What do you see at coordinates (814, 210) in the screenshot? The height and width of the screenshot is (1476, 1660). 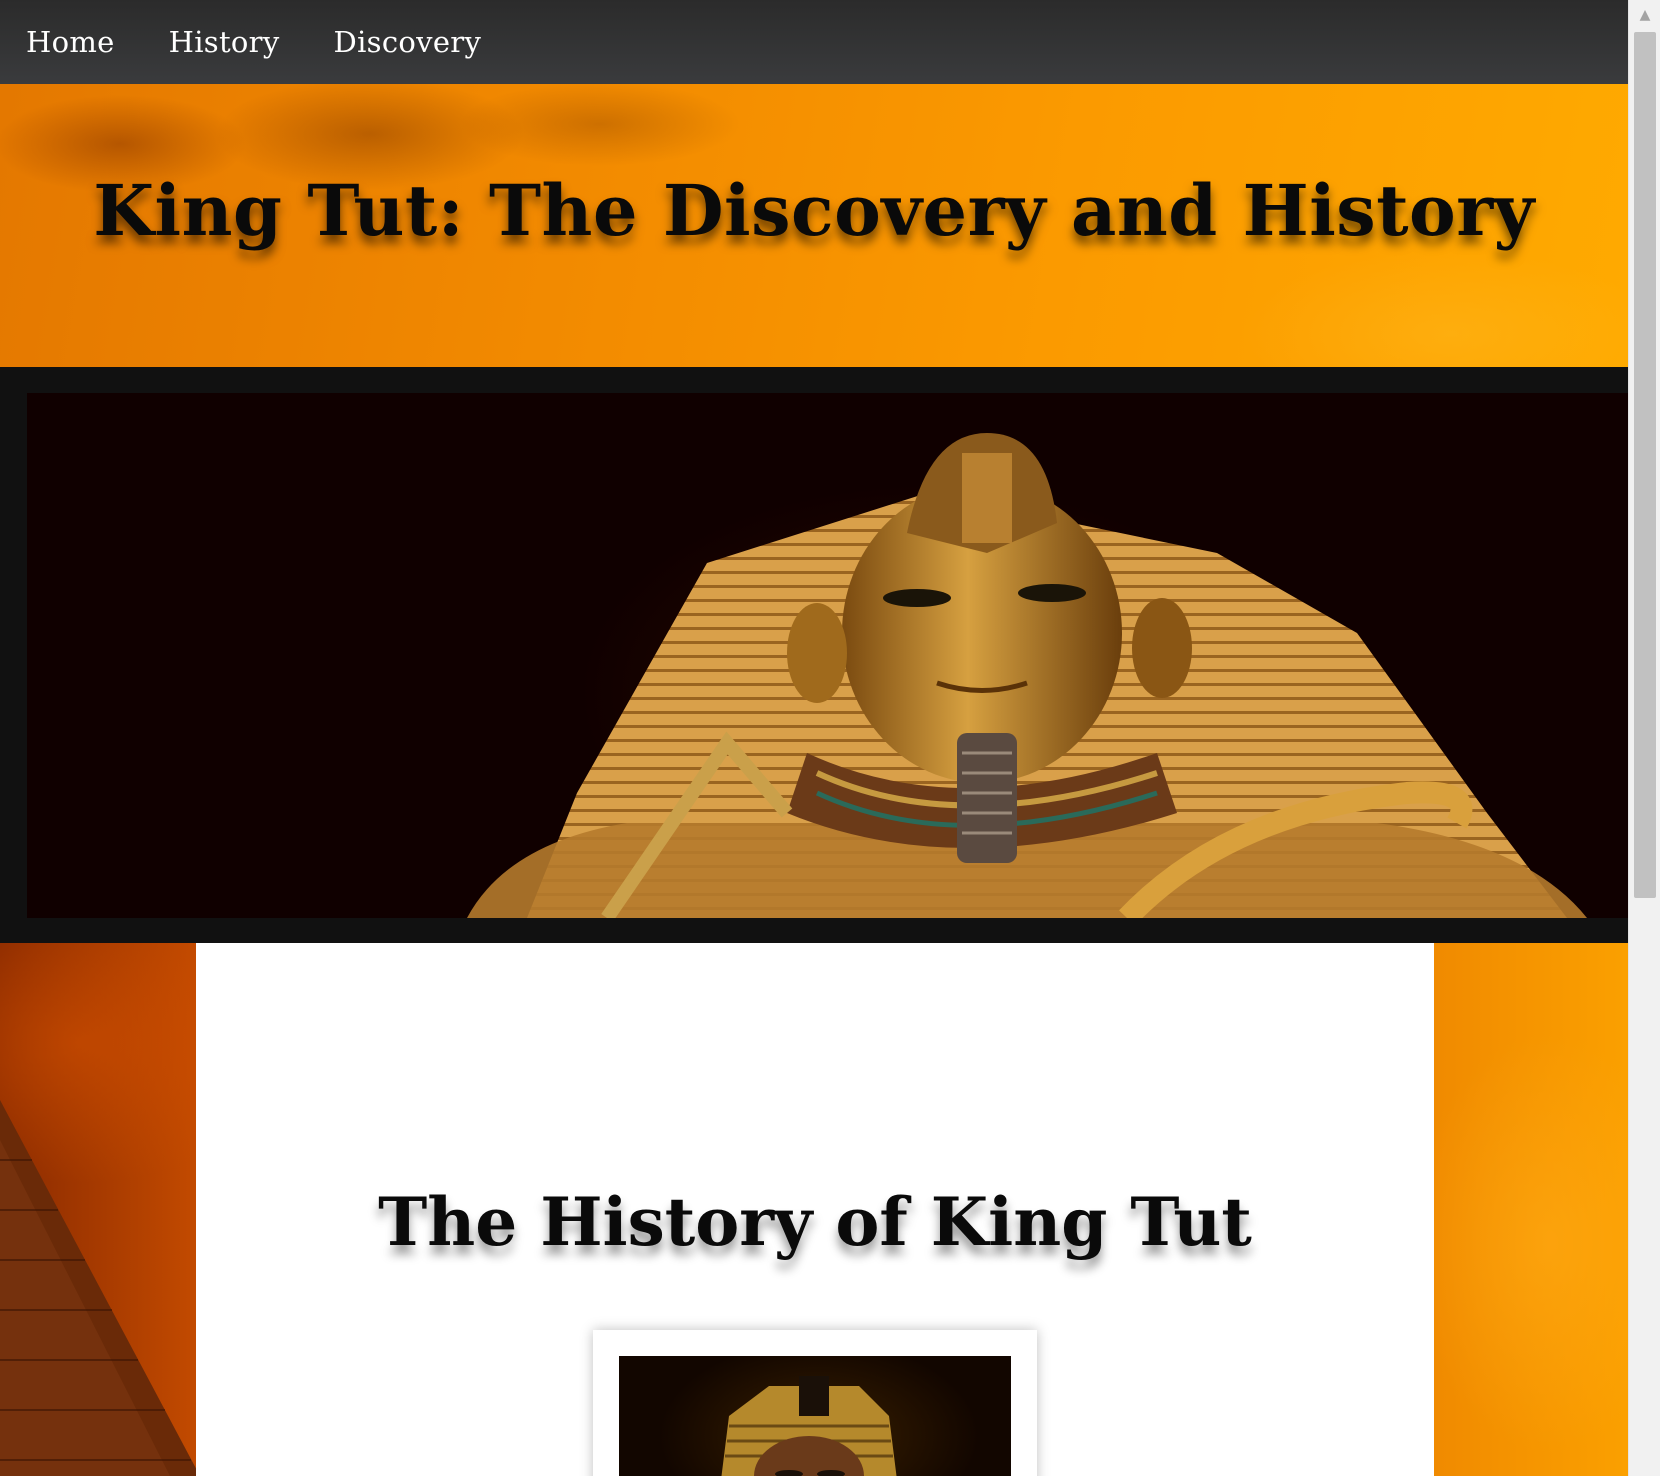 I see `site-title: King Tut: The Discovery and History` at bounding box center [814, 210].